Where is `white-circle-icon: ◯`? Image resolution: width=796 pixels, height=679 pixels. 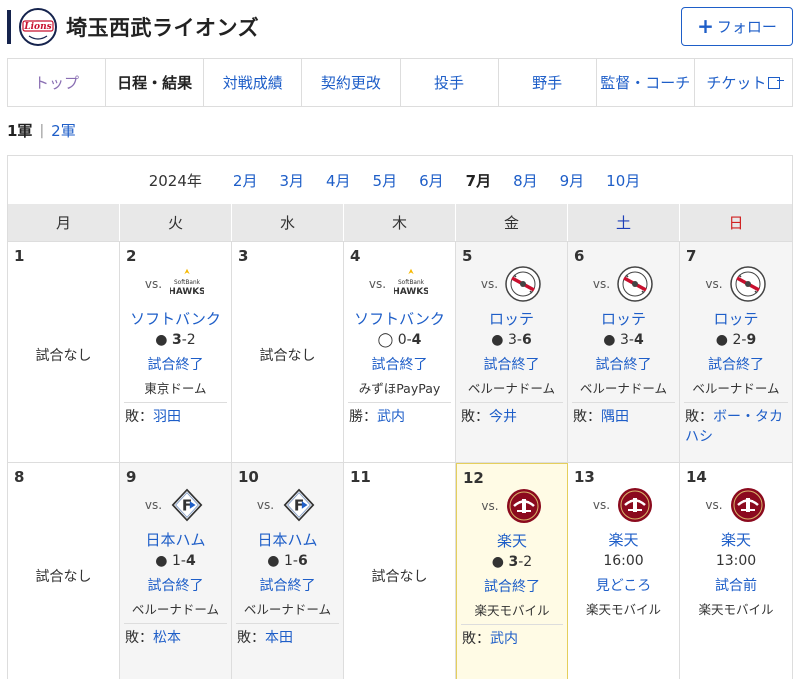
white-circle-icon: ◯ is located at coordinates (385, 340).